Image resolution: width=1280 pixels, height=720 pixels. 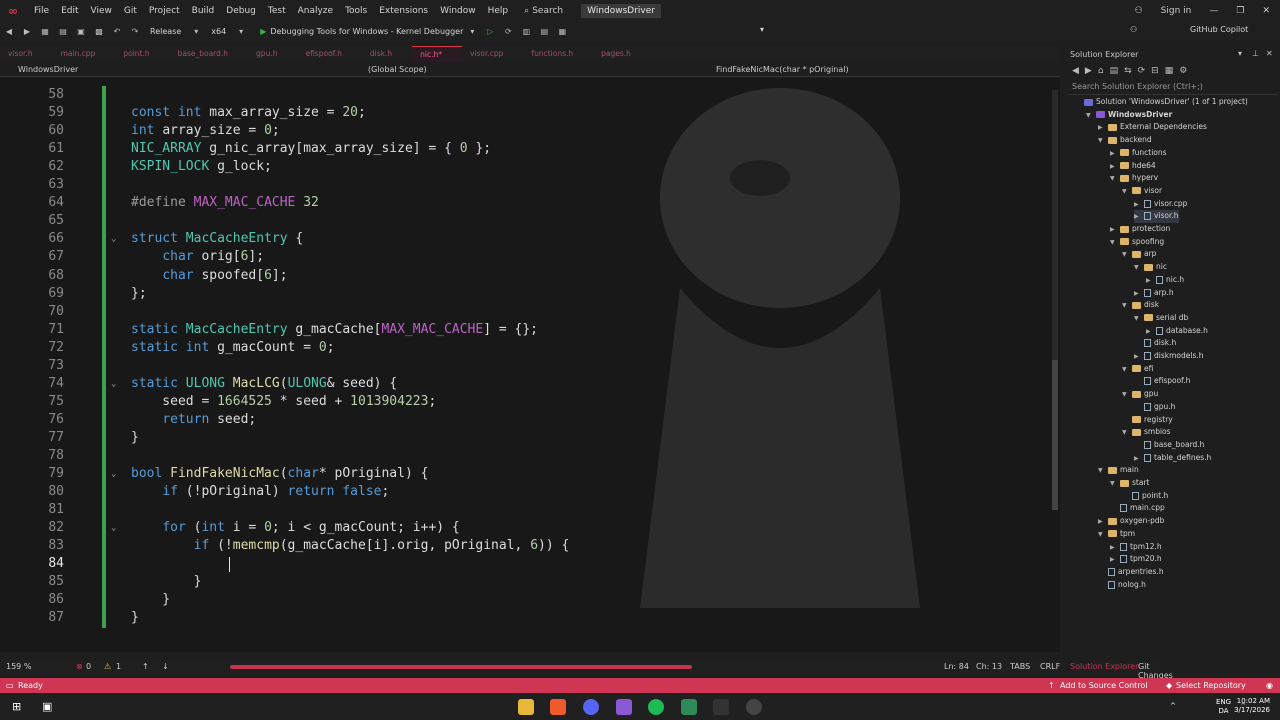 What do you see at coordinates (530, 95) in the screenshot?
I see `code-line: 58` at bounding box center [530, 95].